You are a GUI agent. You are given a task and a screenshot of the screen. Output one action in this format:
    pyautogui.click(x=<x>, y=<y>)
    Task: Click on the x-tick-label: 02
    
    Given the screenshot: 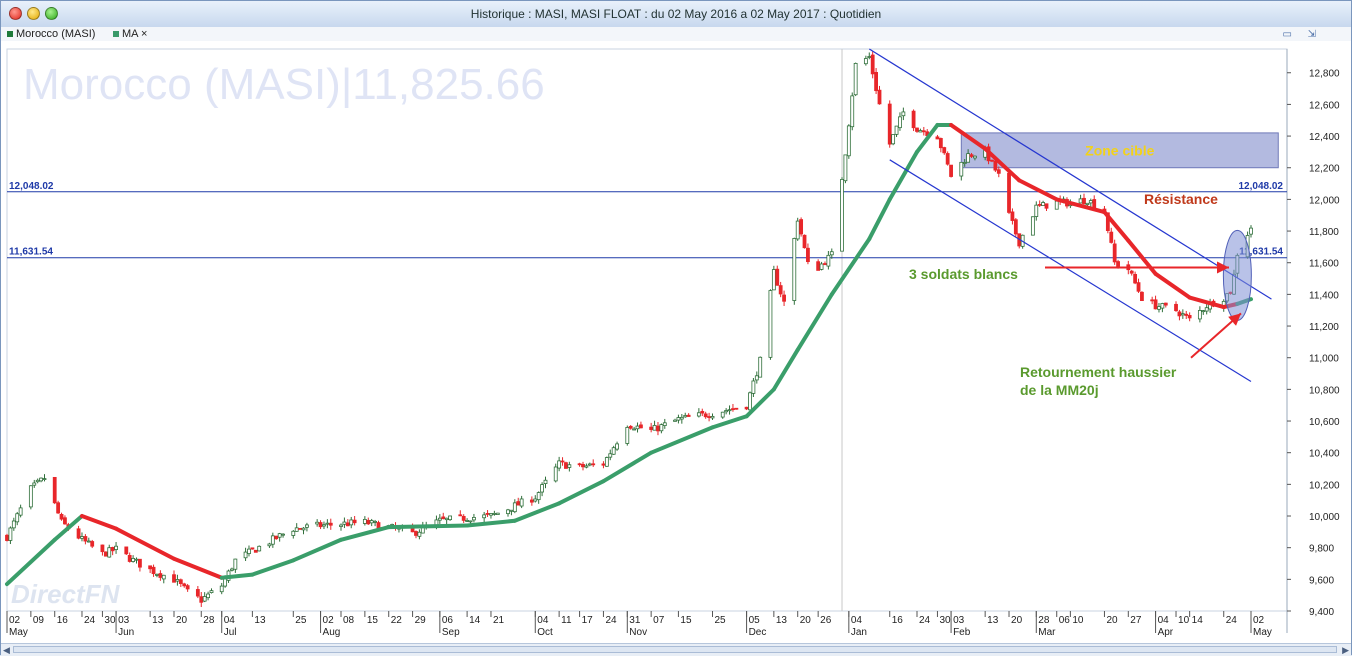 What is the action you would take?
    pyautogui.click(x=1259, y=620)
    